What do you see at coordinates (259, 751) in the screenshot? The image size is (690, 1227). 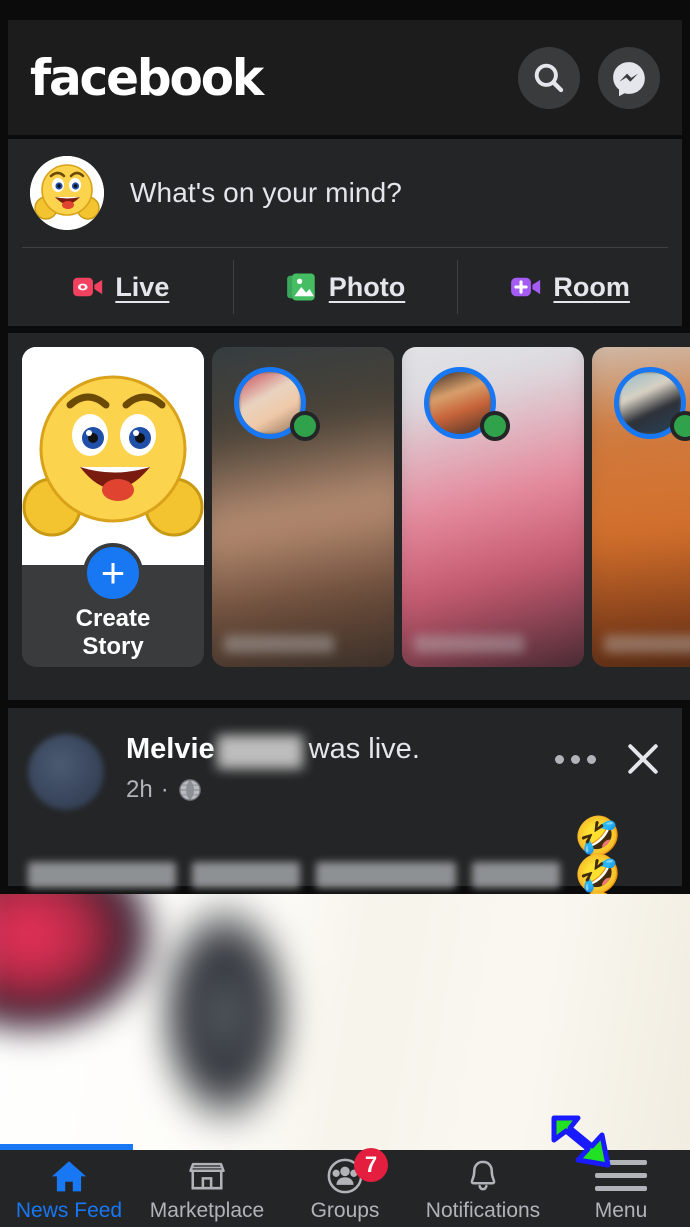 I see `post-author-name-redacted` at bounding box center [259, 751].